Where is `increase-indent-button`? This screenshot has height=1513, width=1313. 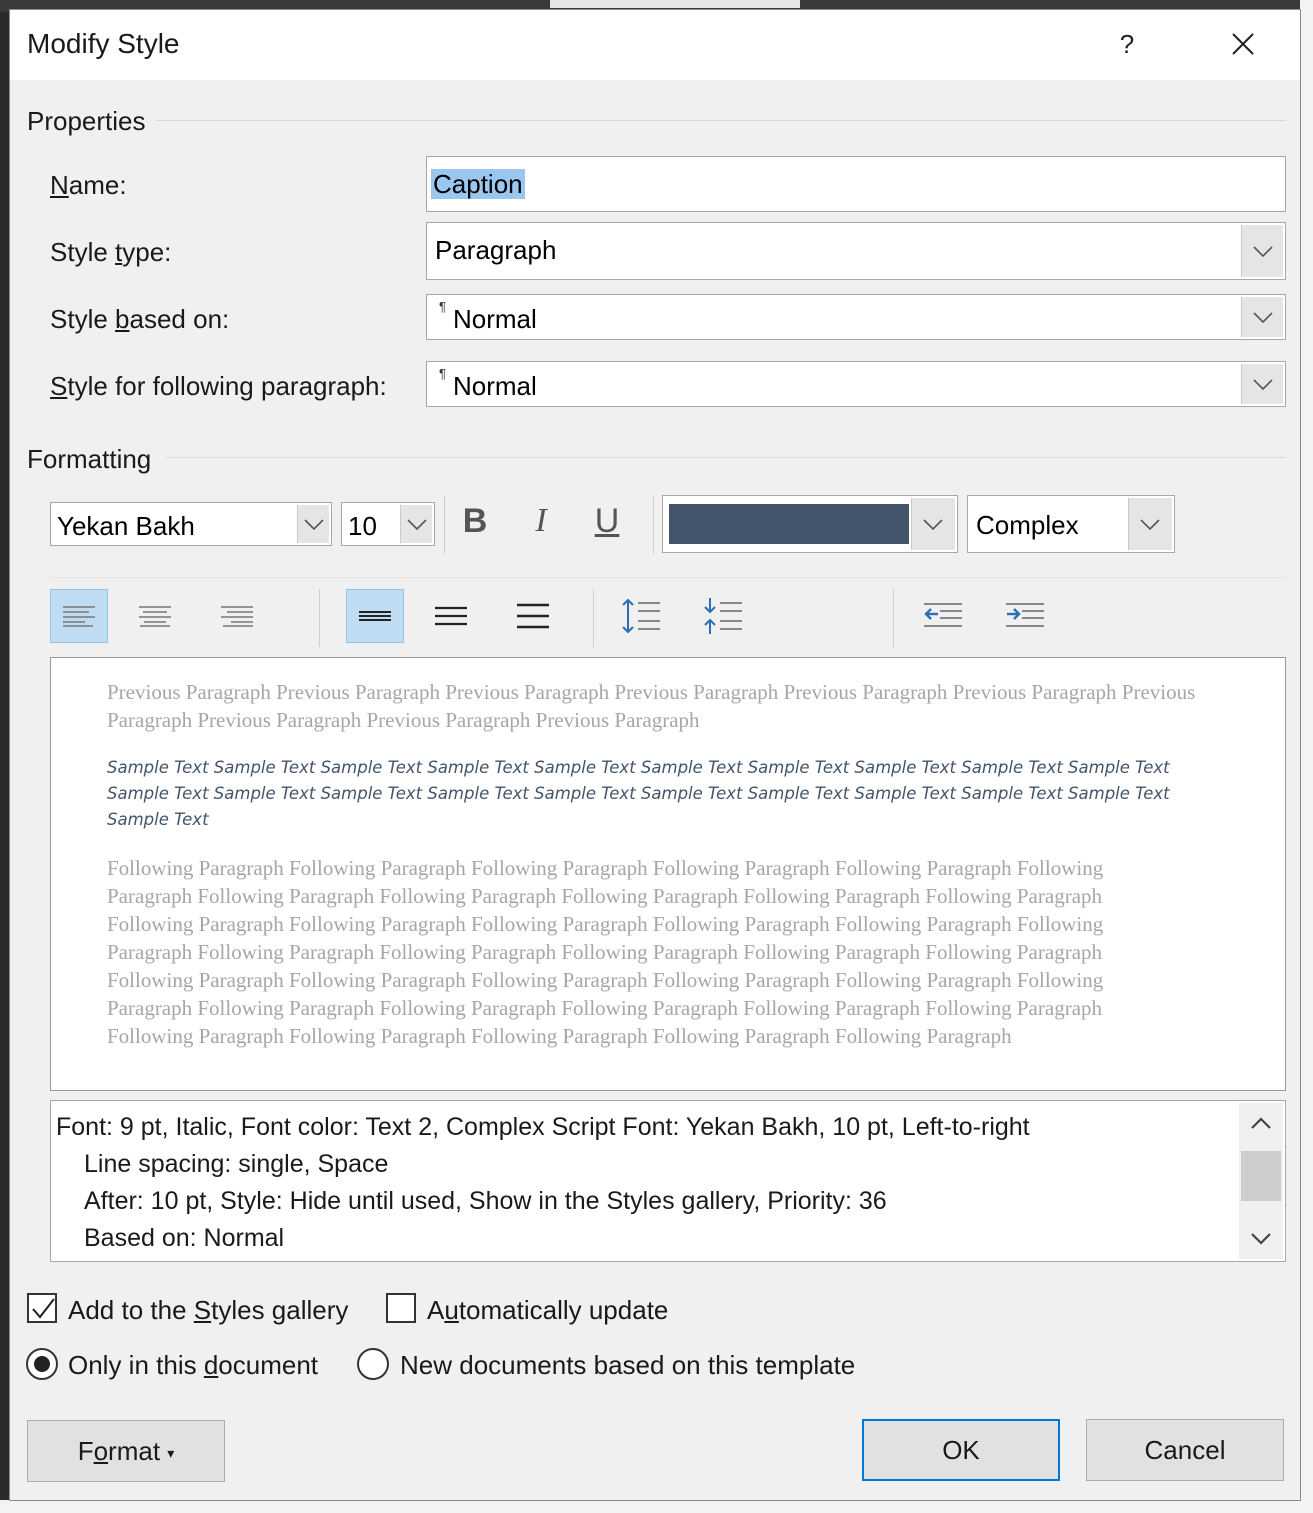
increase-indent-button is located at coordinates (1025, 616).